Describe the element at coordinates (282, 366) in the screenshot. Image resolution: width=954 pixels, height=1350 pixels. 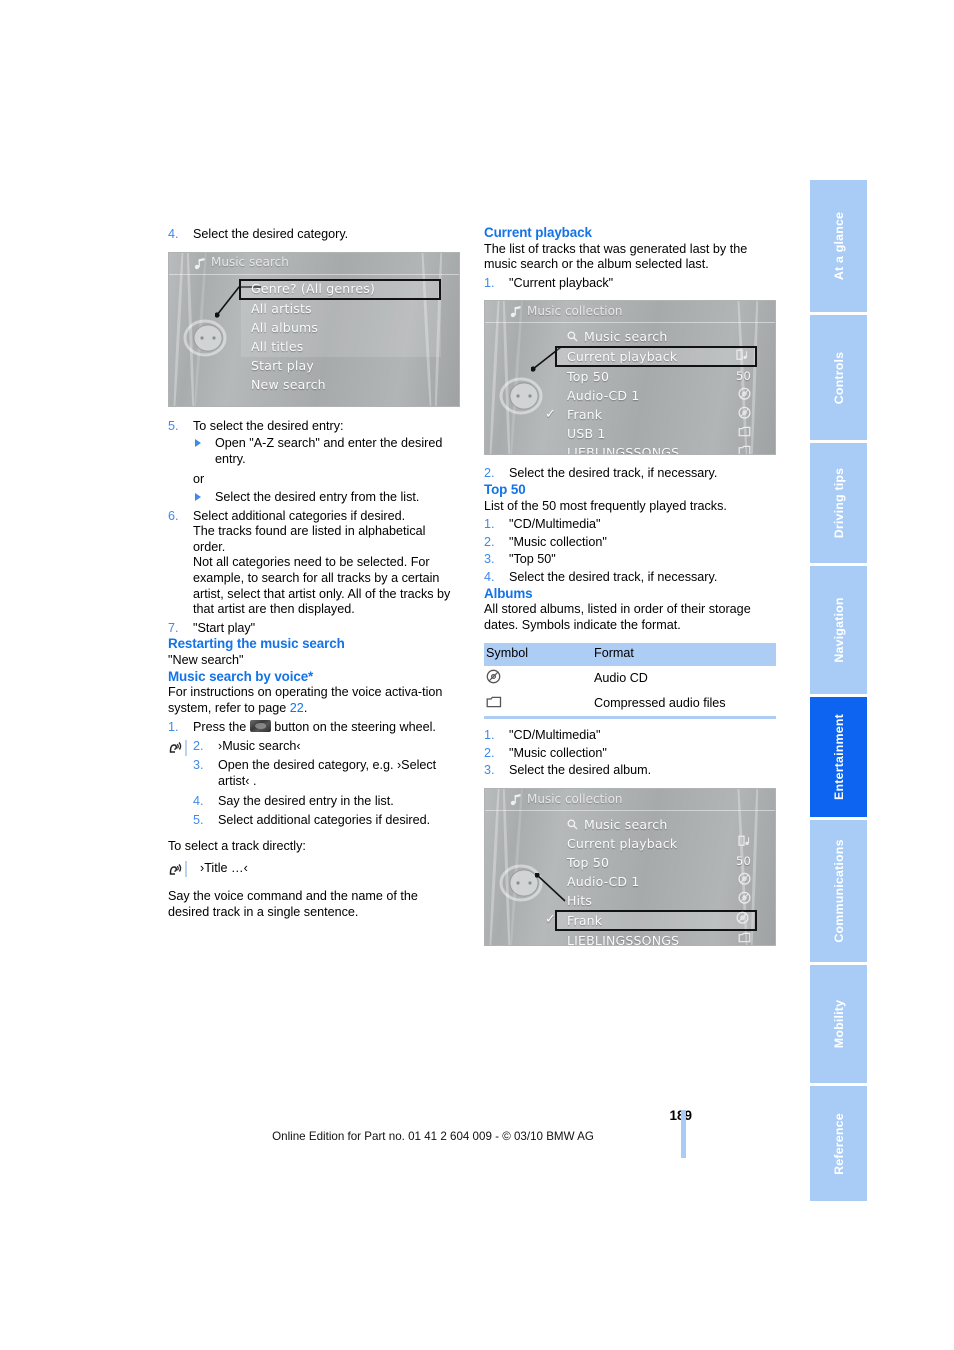
I see `screen-row-label: Start play` at that location.